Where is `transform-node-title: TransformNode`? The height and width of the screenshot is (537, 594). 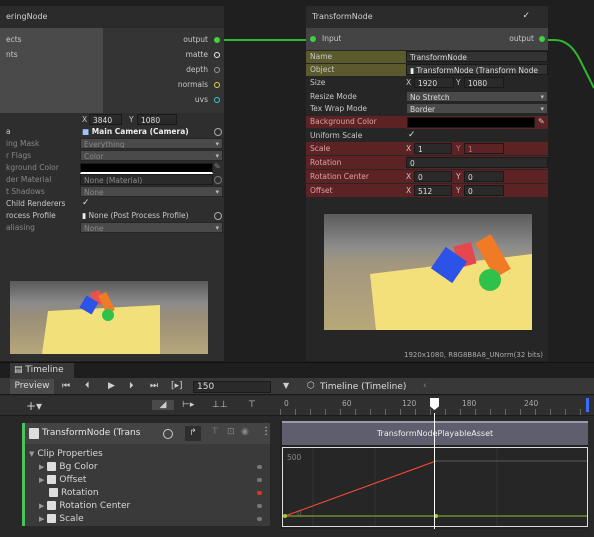 transform-node-title: TransformNode is located at coordinates (427, 17).